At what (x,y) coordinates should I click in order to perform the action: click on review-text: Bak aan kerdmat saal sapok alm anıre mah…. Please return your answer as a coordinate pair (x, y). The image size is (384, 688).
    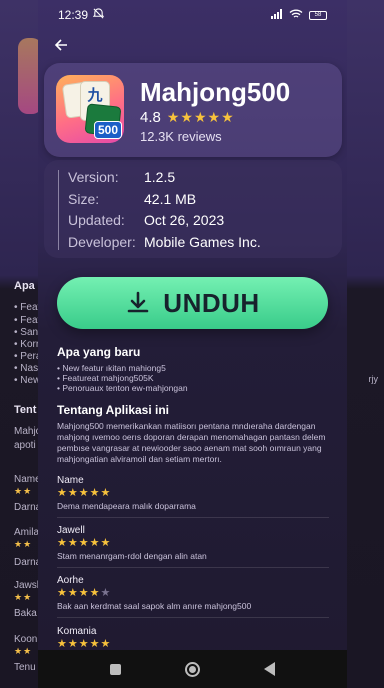
    Looking at the image, I should click on (154, 606).